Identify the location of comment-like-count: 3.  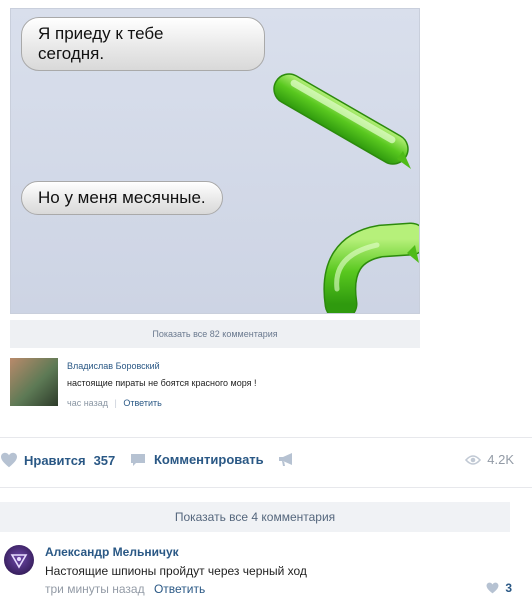
(508, 588).